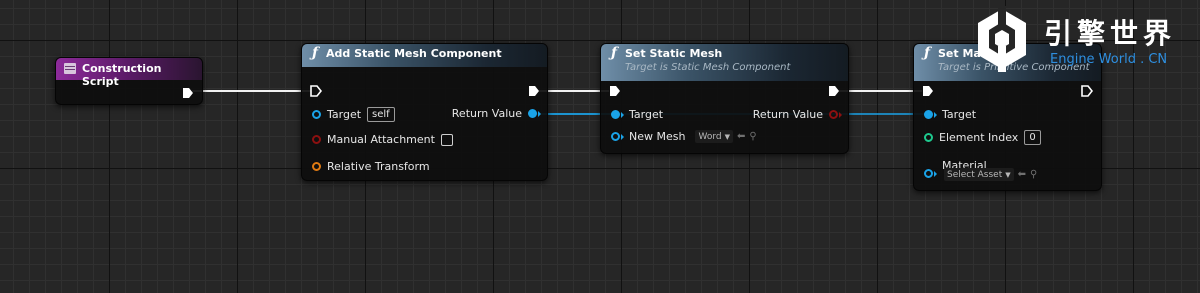 The width and height of the screenshot is (1200, 293). What do you see at coordinates (979, 137) in the screenshot?
I see `element-index-label: Element Index` at bounding box center [979, 137].